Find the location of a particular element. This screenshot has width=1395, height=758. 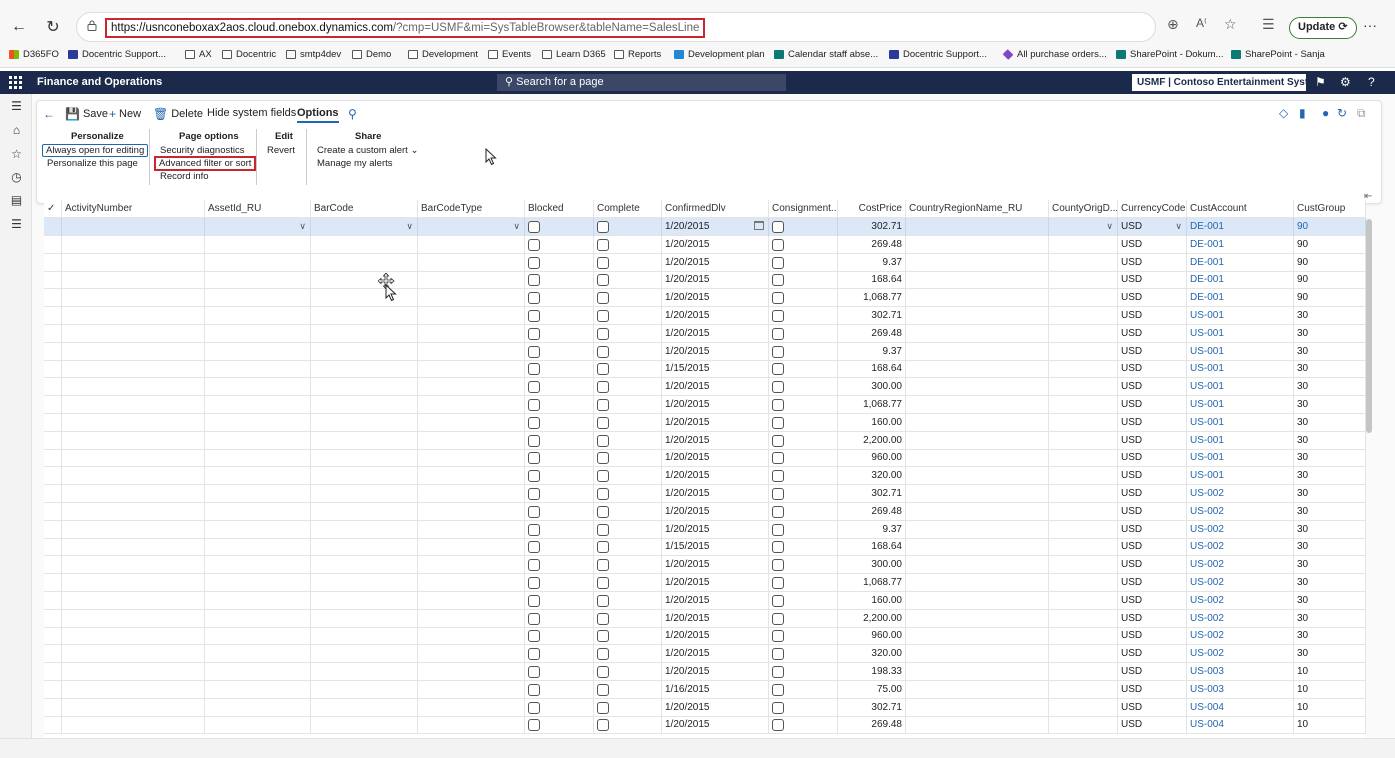

record-info-button: Record info is located at coordinates (184, 176).